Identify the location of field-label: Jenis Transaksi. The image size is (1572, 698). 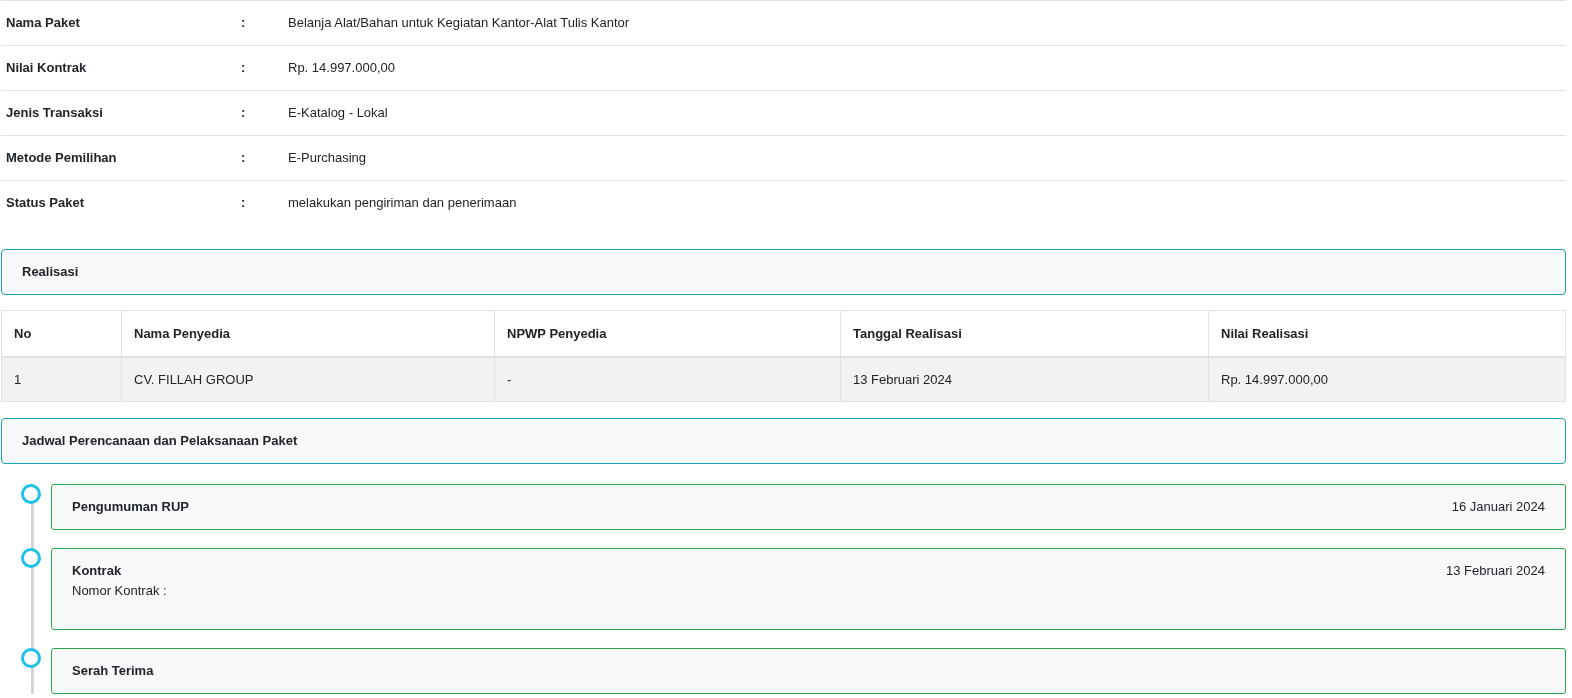
(54, 113).